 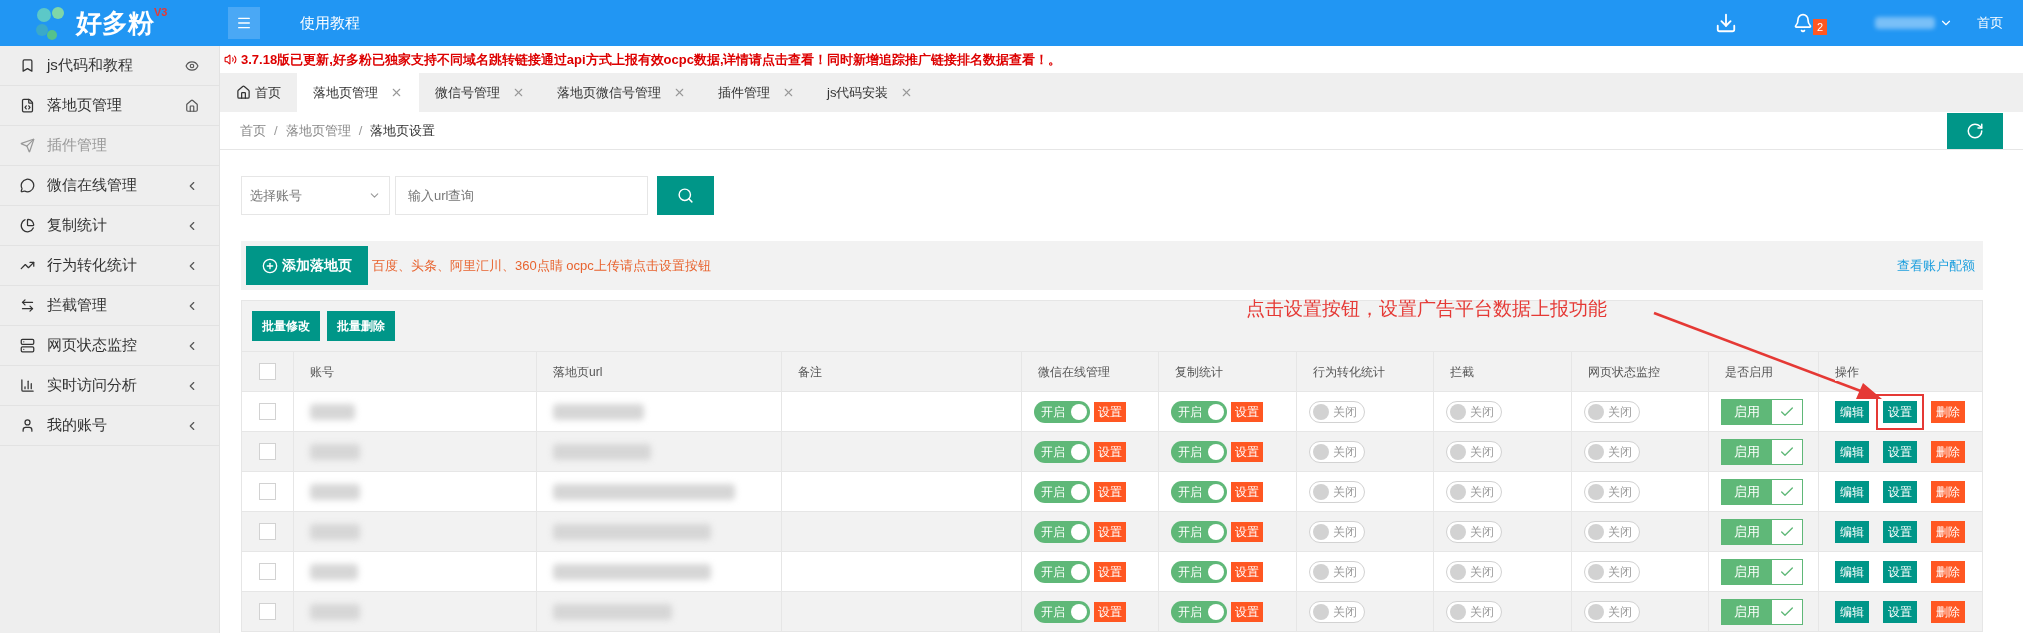 What do you see at coordinates (286, 326) in the screenshot?
I see `batch-button: 批量修改` at bounding box center [286, 326].